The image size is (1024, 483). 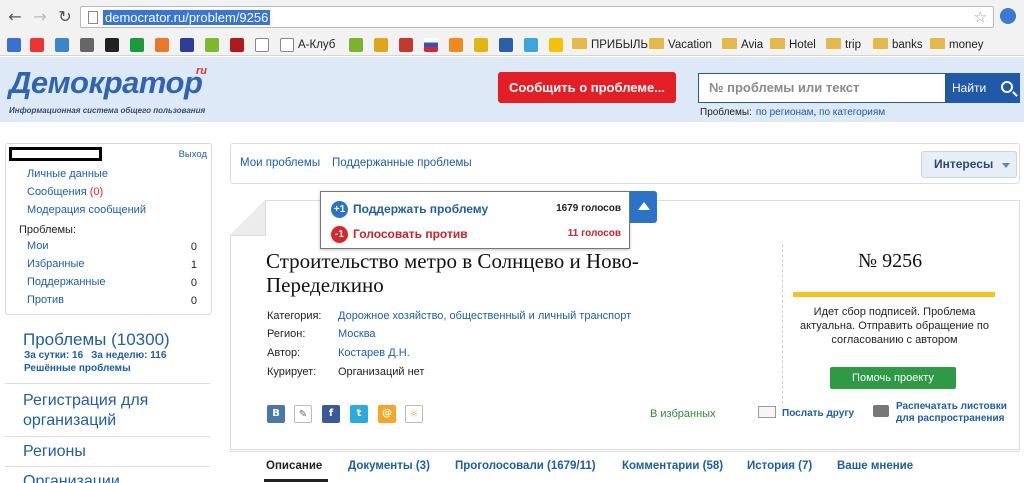 I want to click on search-button: Найти, so click(x=983, y=88).